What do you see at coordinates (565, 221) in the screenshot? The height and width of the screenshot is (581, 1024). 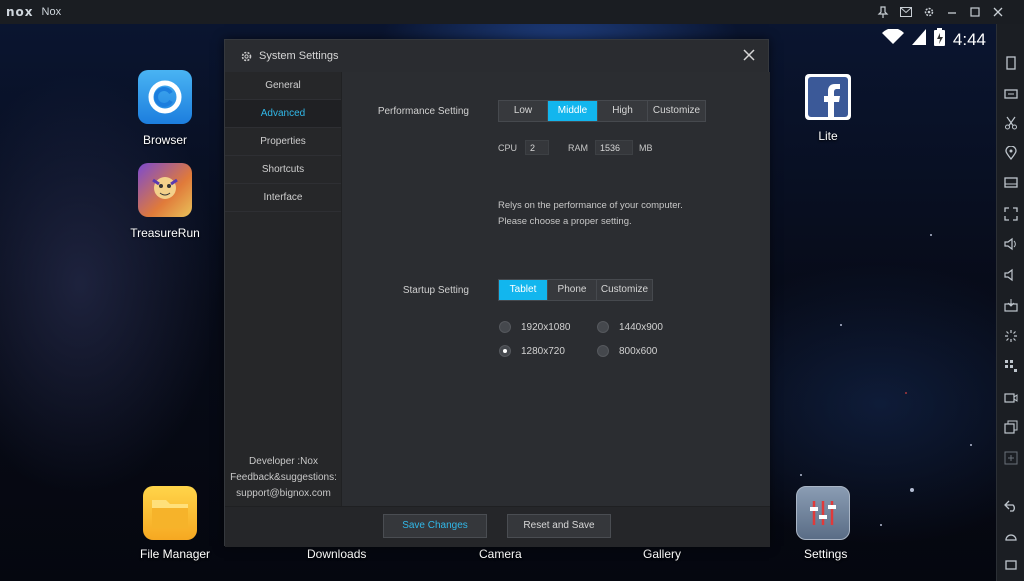 I see `hint-line: Please choose a proper setting.` at bounding box center [565, 221].